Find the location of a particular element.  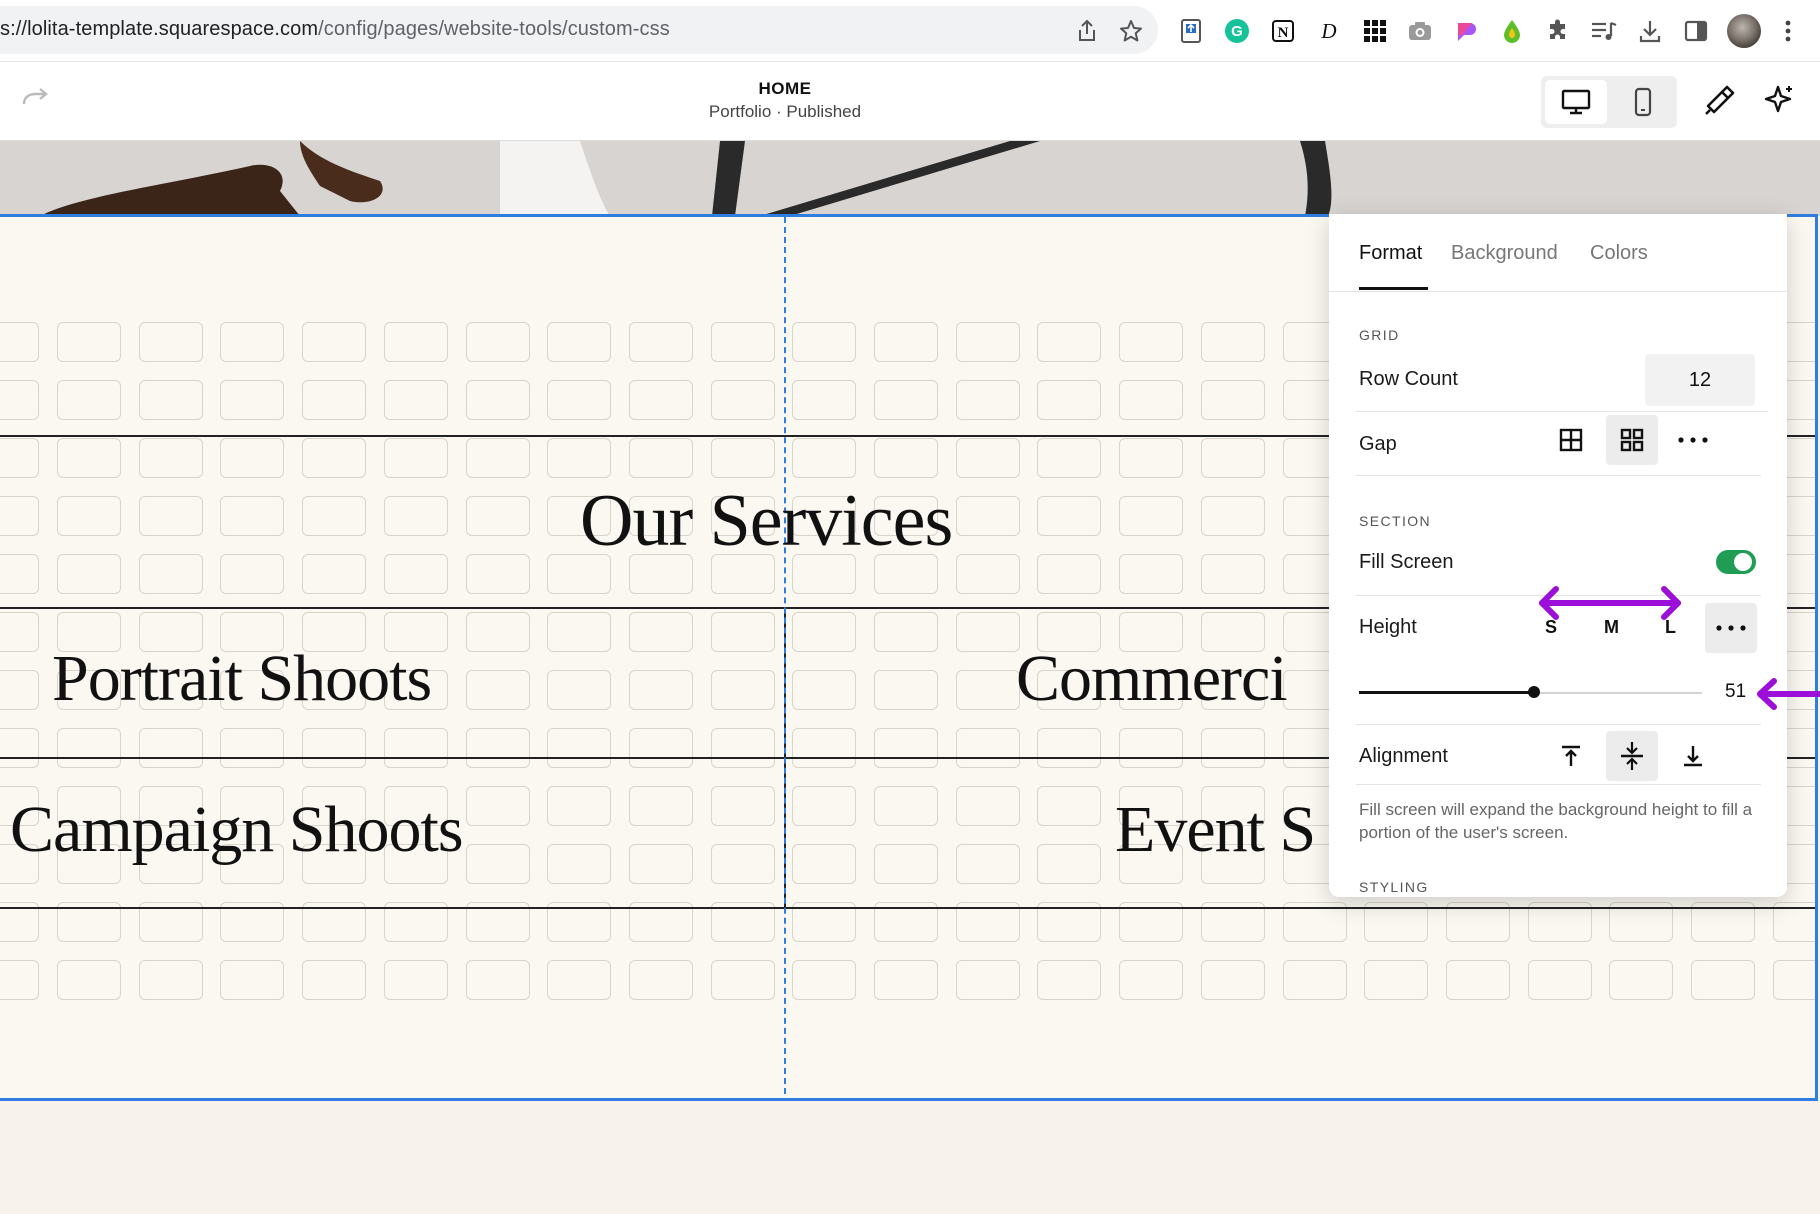

gap-more-button is located at coordinates (1693, 440).